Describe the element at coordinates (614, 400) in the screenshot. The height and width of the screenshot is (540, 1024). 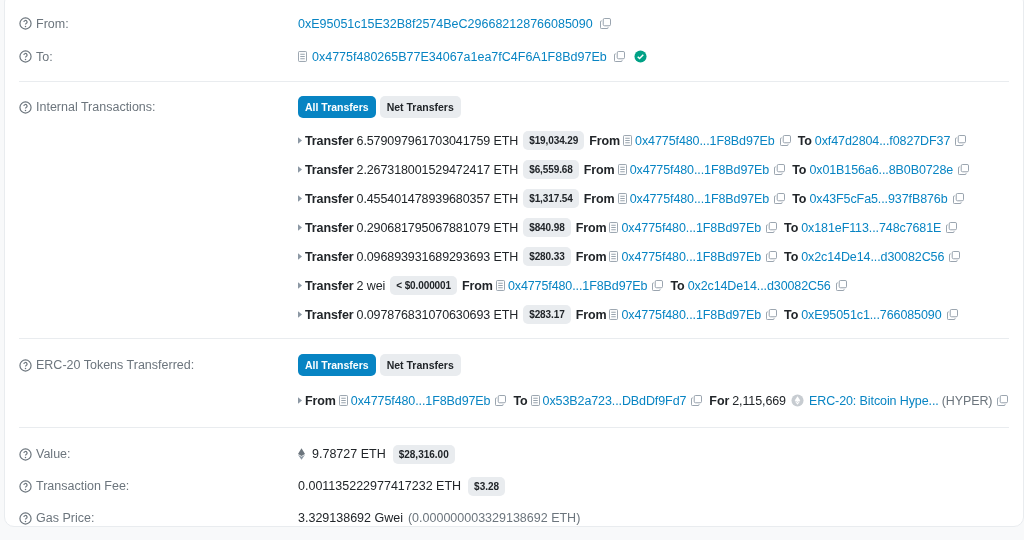
I see `address-link: 0x53B2a723...DBdDf9Fd7` at that location.